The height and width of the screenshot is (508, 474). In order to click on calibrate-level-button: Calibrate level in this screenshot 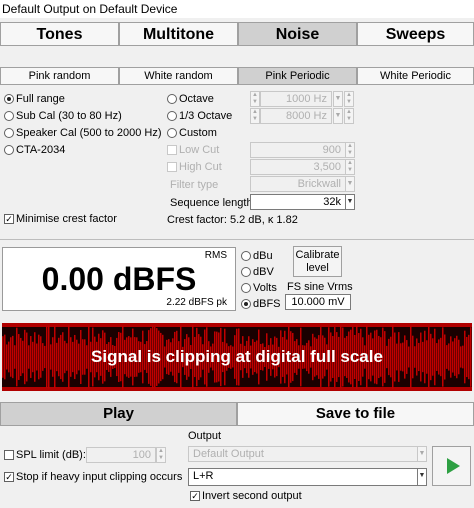, I will do `click(317, 261)`.